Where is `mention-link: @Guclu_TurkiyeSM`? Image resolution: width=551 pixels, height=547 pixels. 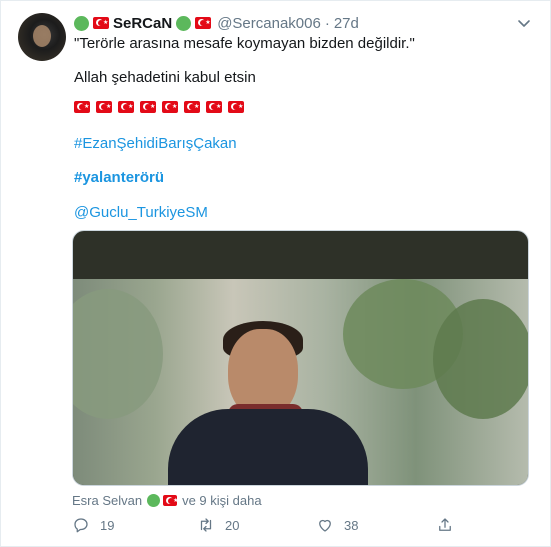
mention-link: @Guclu_TurkiyeSM is located at coordinates (304, 213).